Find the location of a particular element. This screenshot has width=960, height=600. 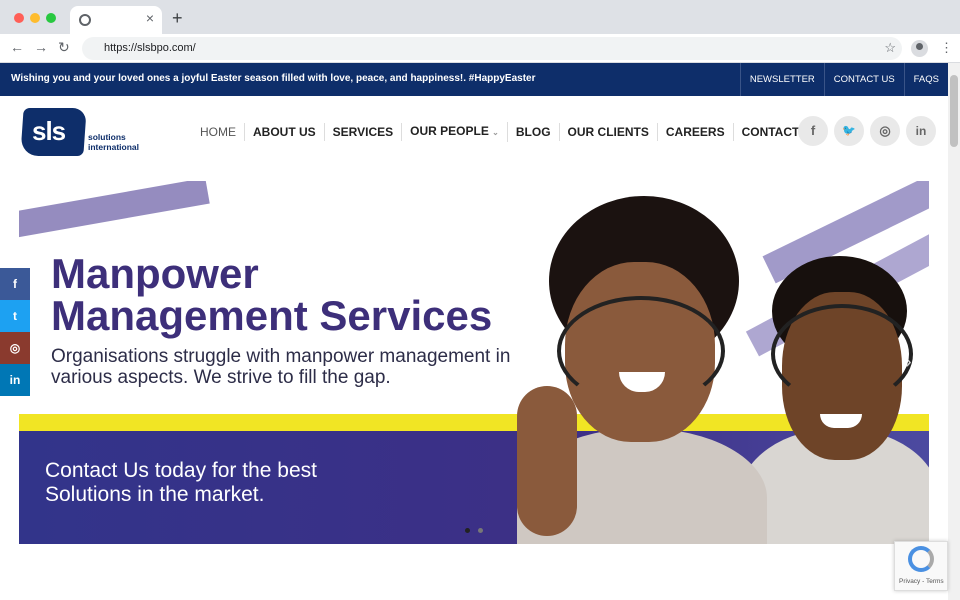

slider-prev-icon: ‹ is located at coordinates (32, 362).